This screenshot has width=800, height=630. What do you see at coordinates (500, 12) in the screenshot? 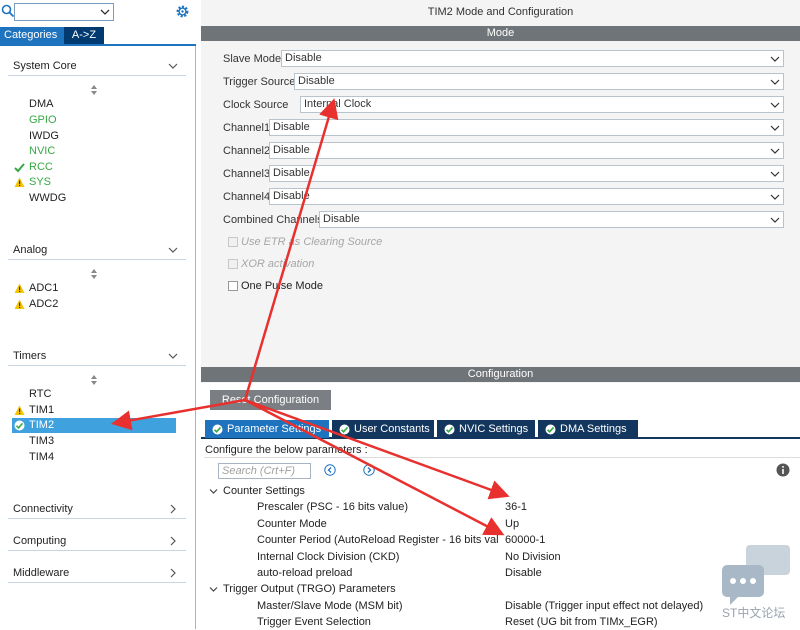
I see `page-title: TIM2 Mode and Configuration` at bounding box center [500, 12].